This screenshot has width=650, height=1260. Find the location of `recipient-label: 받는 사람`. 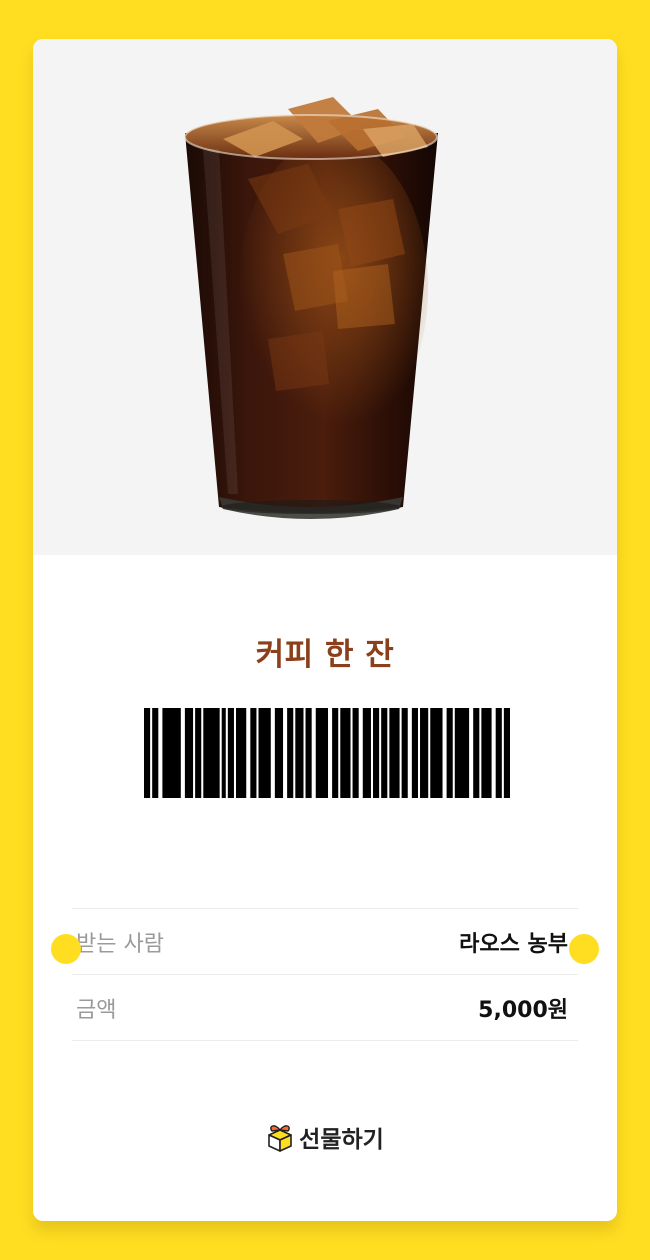

recipient-label: 받는 사람 is located at coordinates (120, 944).